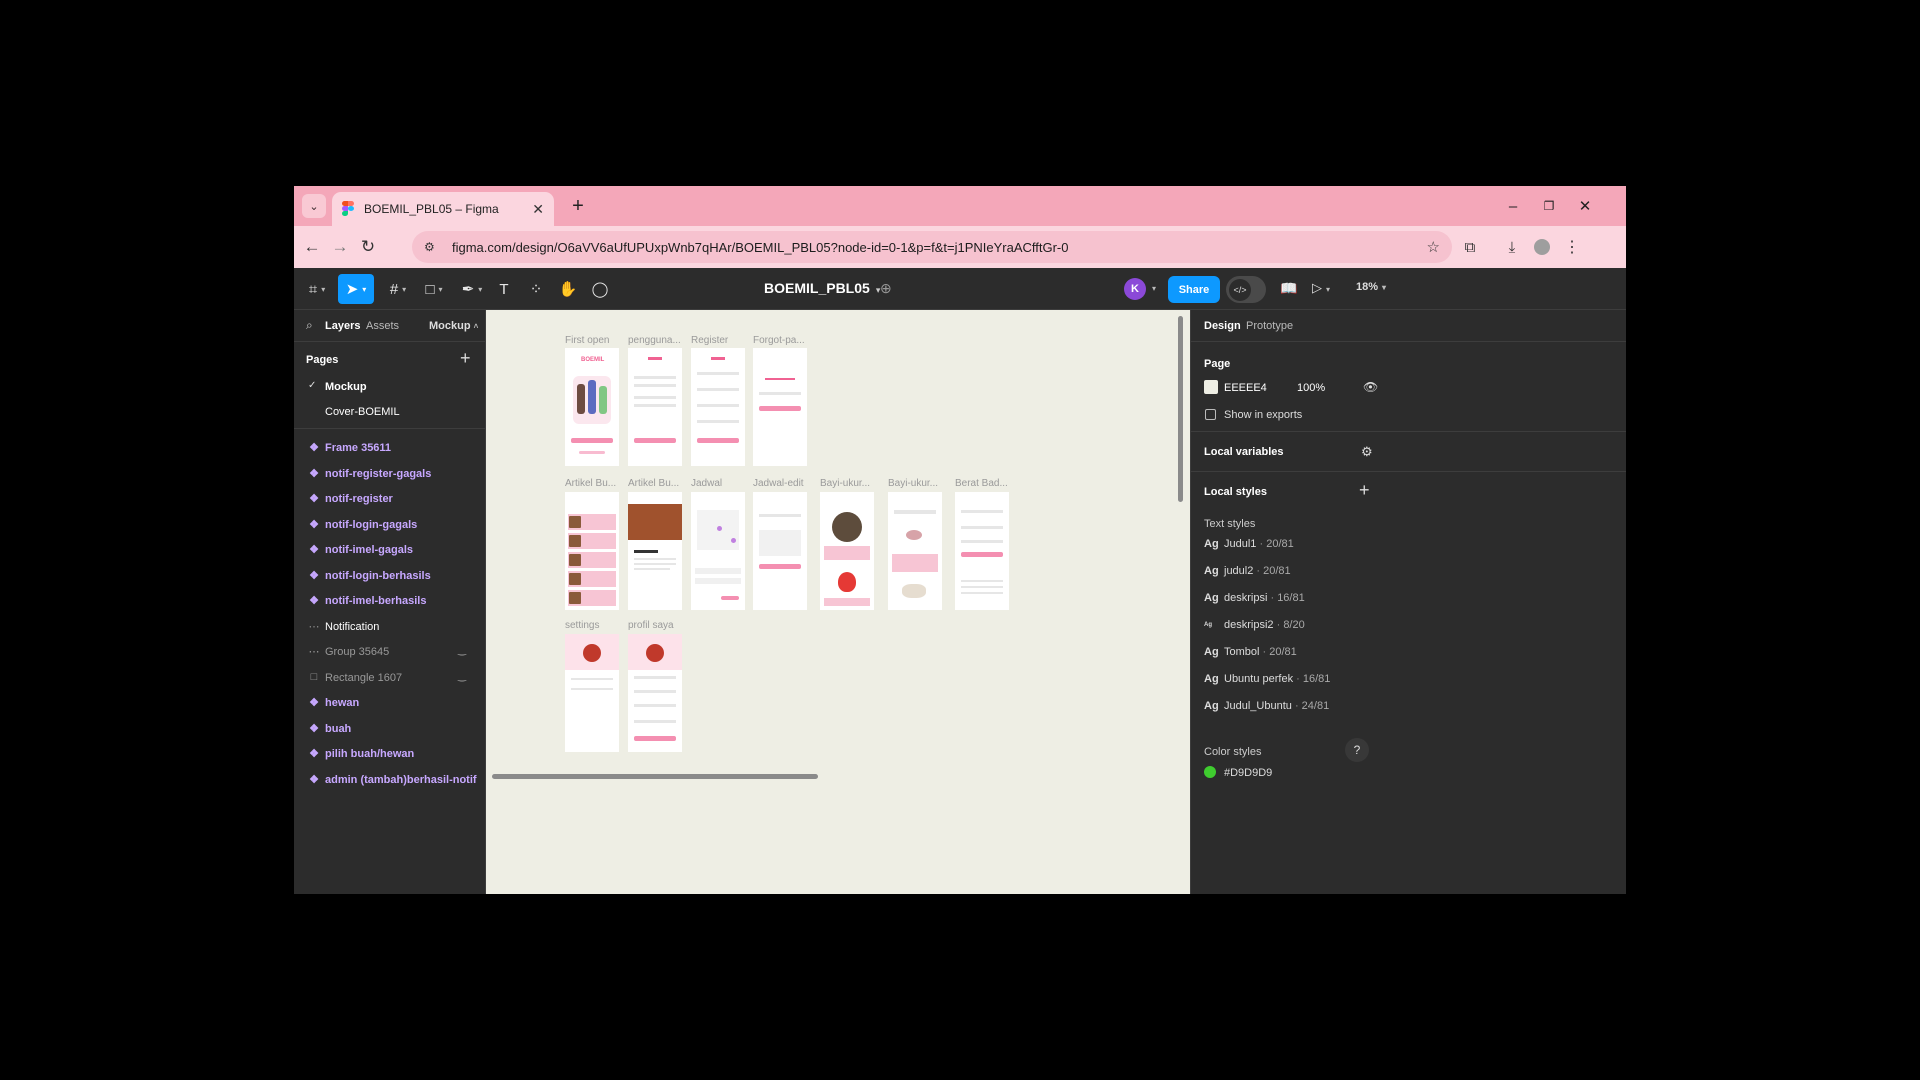  What do you see at coordinates (655, 693) in the screenshot?
I see `mockup-frame-profile` at bounding box center [655, 693].